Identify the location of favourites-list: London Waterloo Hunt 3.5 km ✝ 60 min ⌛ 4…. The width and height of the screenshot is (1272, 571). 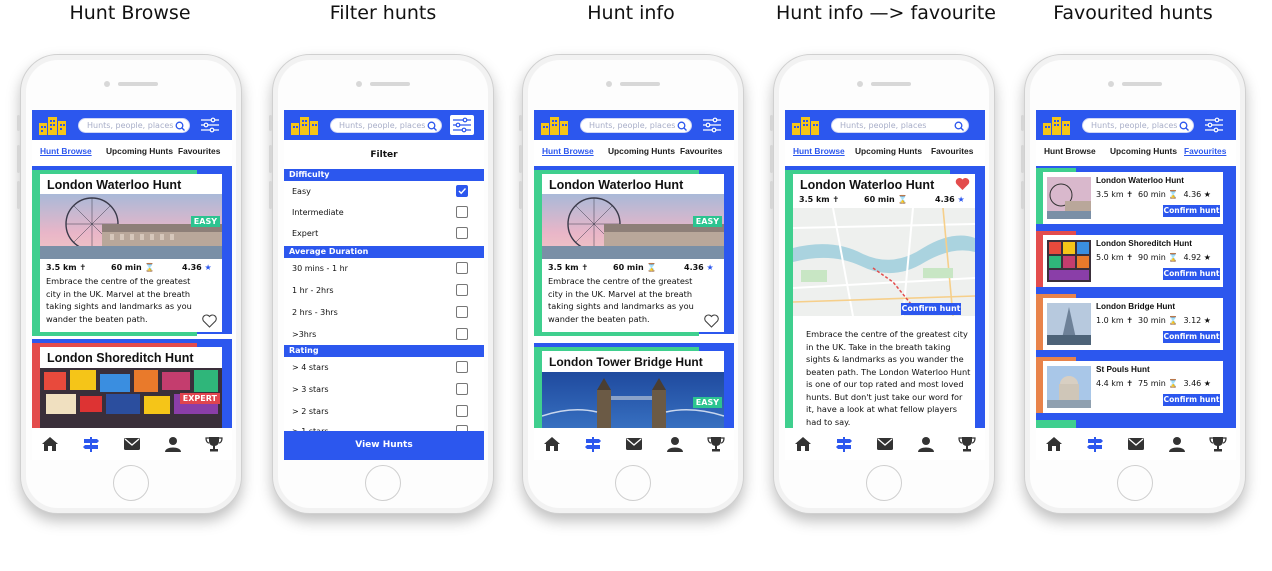
(1136, 297).